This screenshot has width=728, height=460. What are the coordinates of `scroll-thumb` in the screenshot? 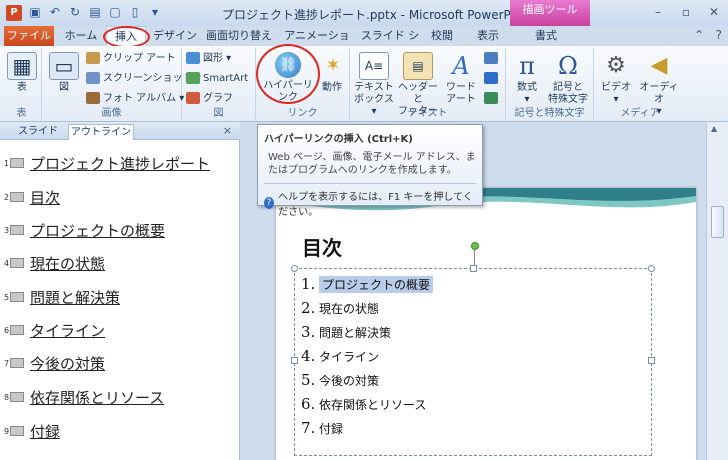 It's located at (717, 222).